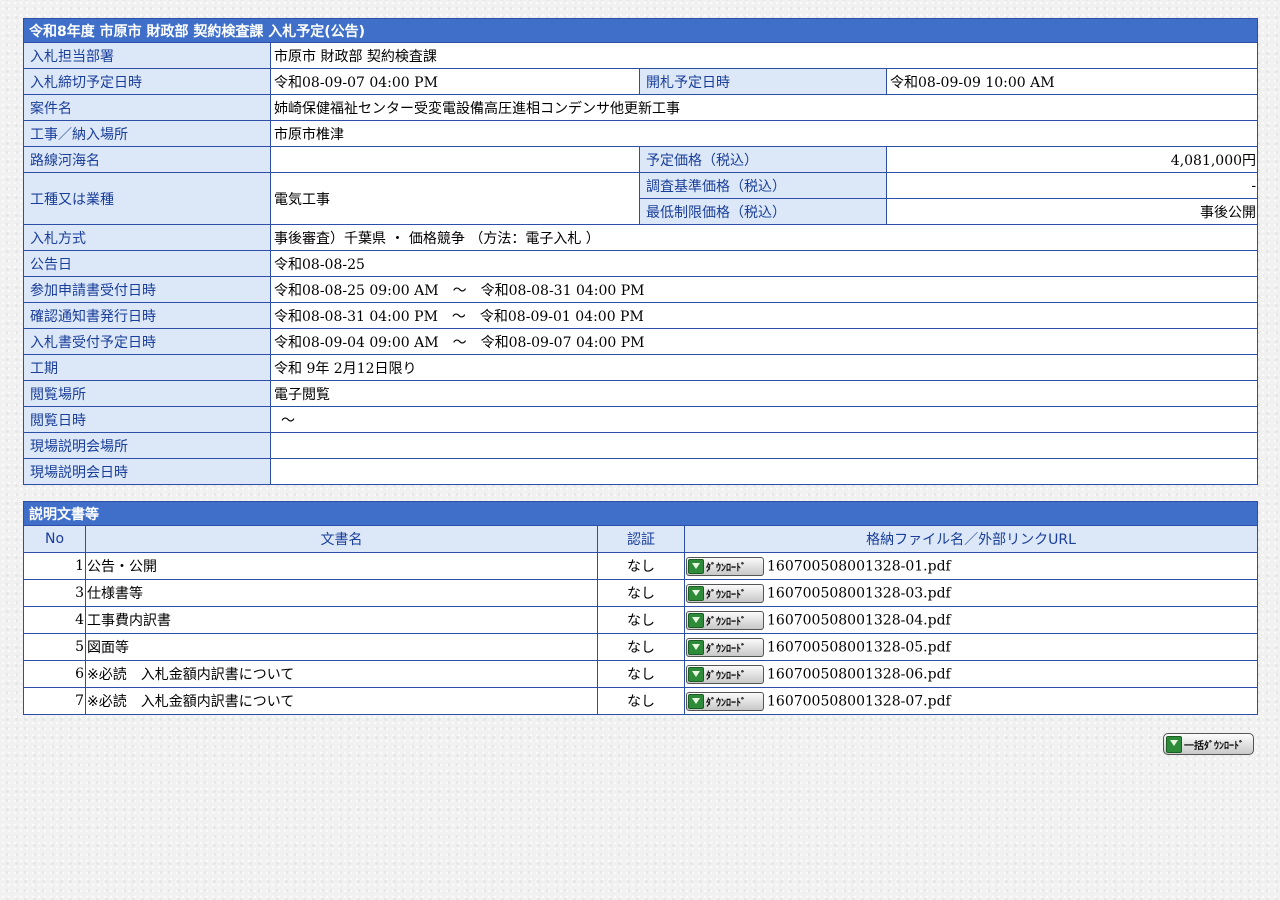 Image resolution: width=1280 pixels, height=900 pixels. Describe the element at coordinates (54, 566) in the screenshot. I see `doc-no: 1` at that location.